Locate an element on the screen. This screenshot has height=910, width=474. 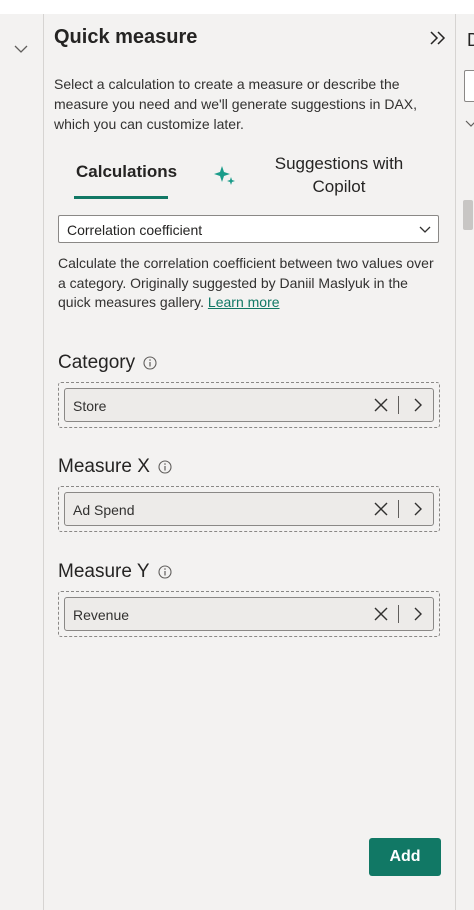
calculation-dropdown: Correlation coefficient is located at coordinates (248, 229).